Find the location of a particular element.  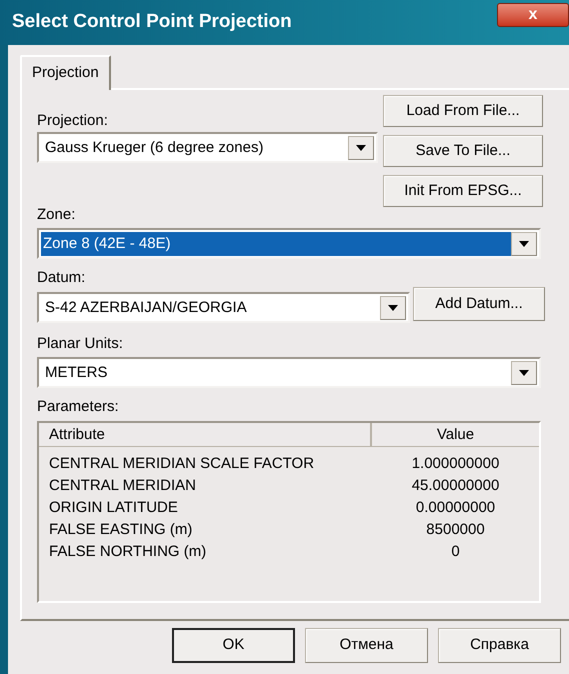

table-cell-text: 8500000 is located at coordinates (455, 530).